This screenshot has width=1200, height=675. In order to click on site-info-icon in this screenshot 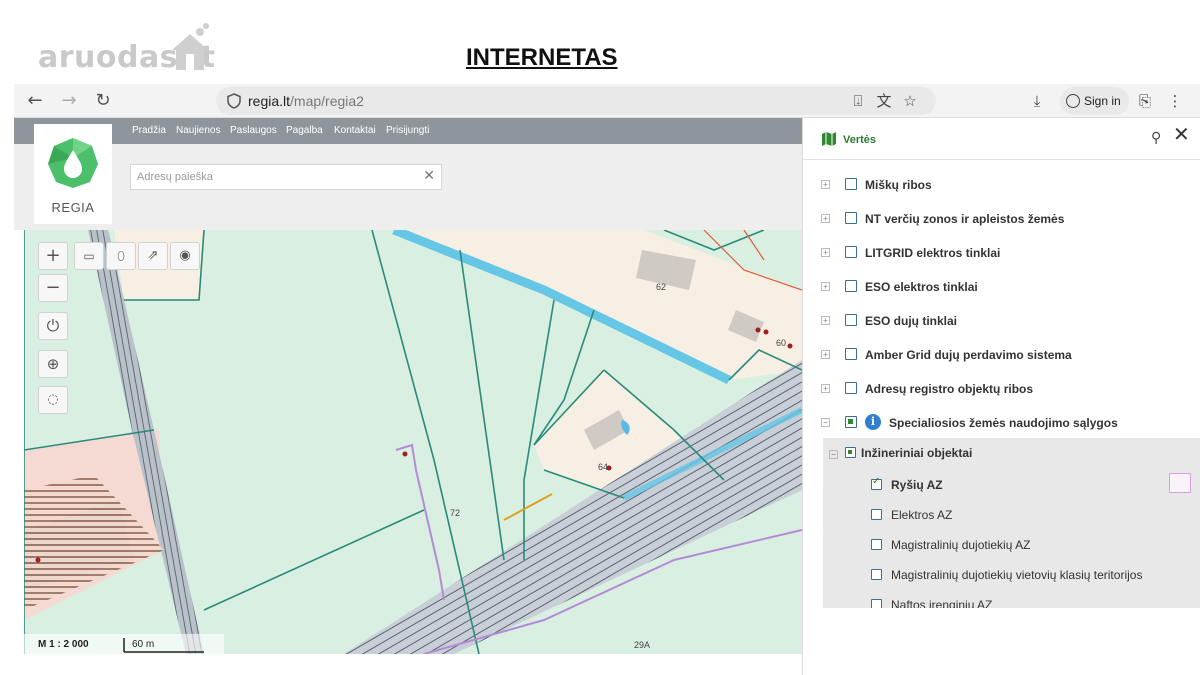, I will do `click(234, 101)`.